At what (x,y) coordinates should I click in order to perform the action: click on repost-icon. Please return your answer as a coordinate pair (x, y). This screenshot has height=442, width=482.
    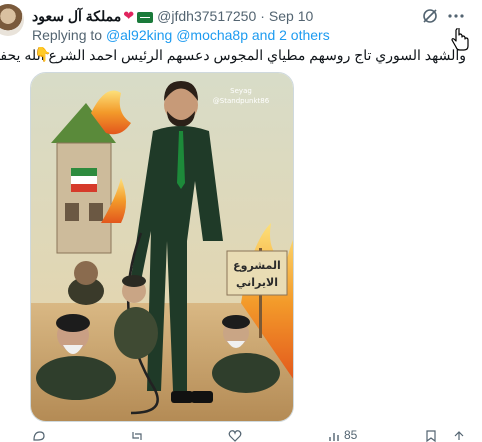
    Looking at the image, I should click on (137, 436).